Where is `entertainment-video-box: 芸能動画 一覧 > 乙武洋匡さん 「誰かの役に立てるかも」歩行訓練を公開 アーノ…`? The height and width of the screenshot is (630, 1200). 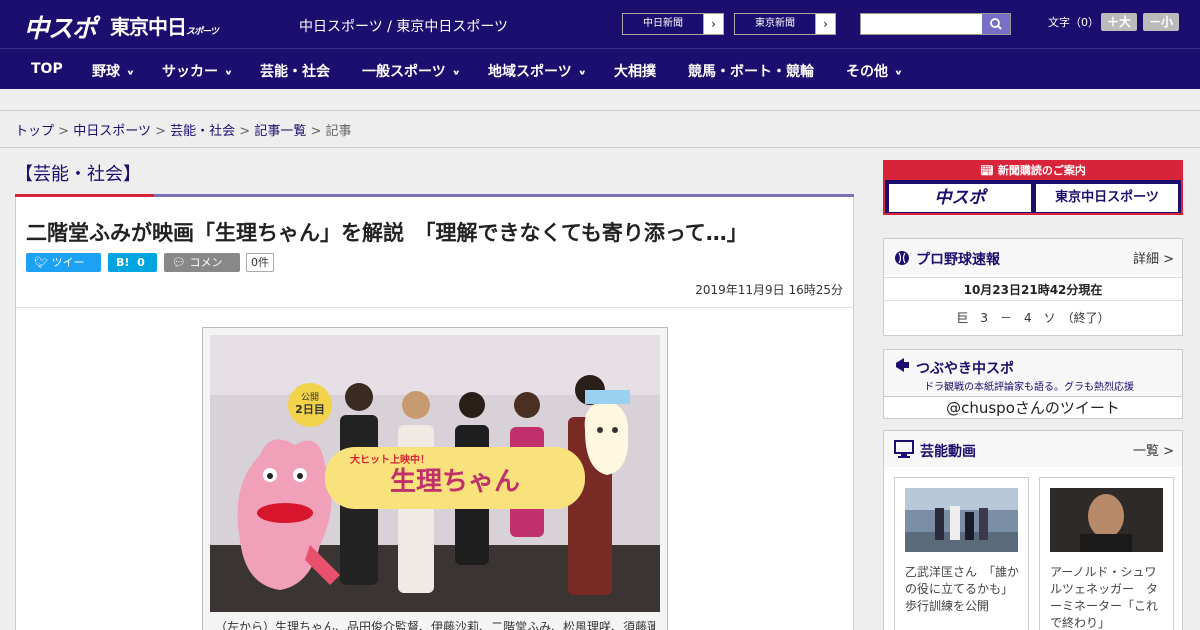
entertainment-video-box: 芸能動画 一覧 > 乙武洋匡さん 「誰かの役に立てるかも」歩行訓練を公開 アーノ… is located at coordinates (1033, 530).